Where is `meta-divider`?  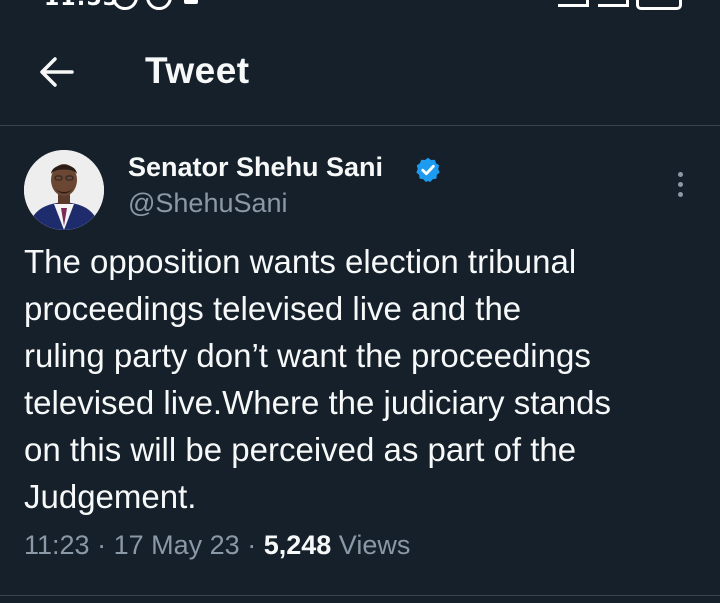 meta-divider is located at coordinates (360, 595).